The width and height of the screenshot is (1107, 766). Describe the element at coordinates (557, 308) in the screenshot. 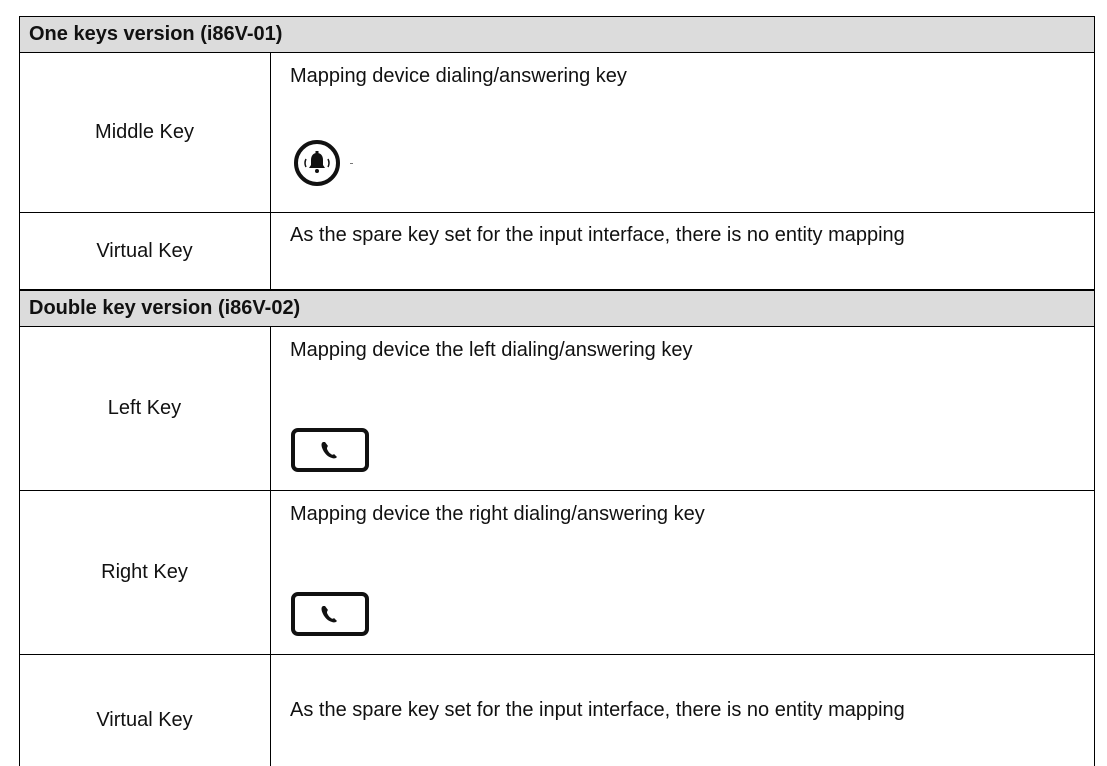

I see `section-header-double-key: Double key version (i86V-02)` at that location.